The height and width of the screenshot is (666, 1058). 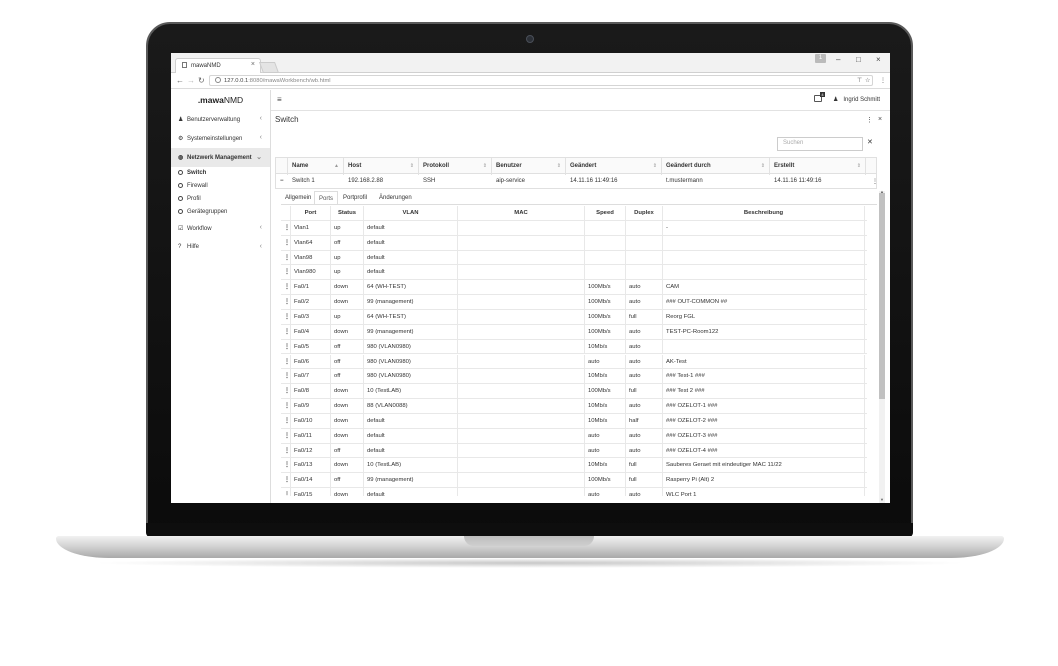 I want to click on cell-erstellt: 14.11.16 11:49:16, so click(x=798, y=181).